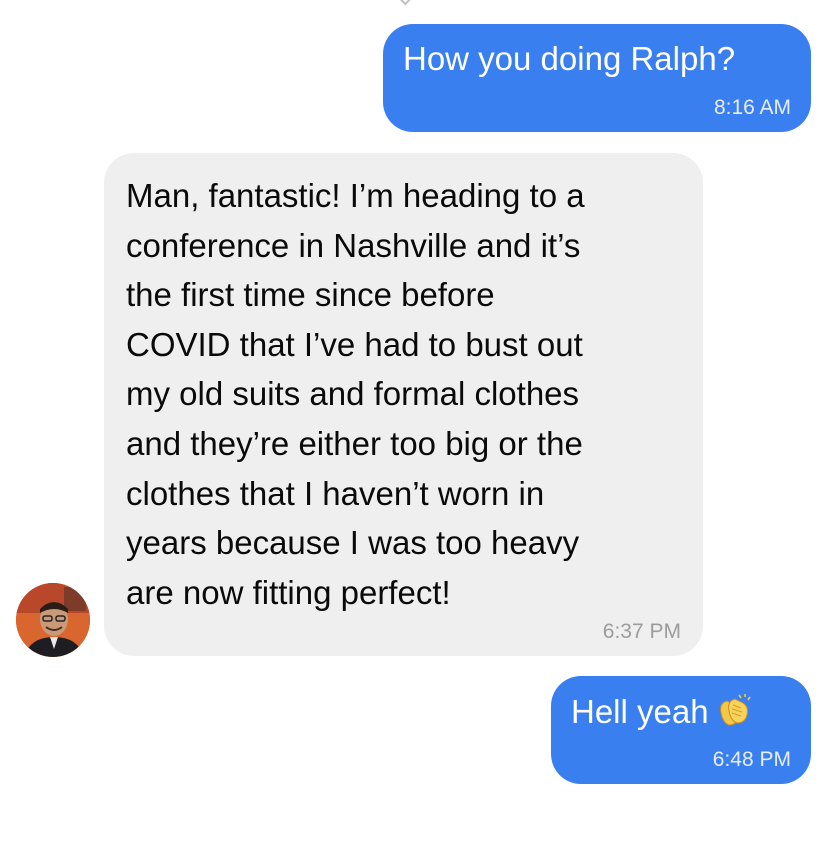 The width and height of the screenshot is (828, 842). I want to click on message-line: the first time since before, so click(310, 295).